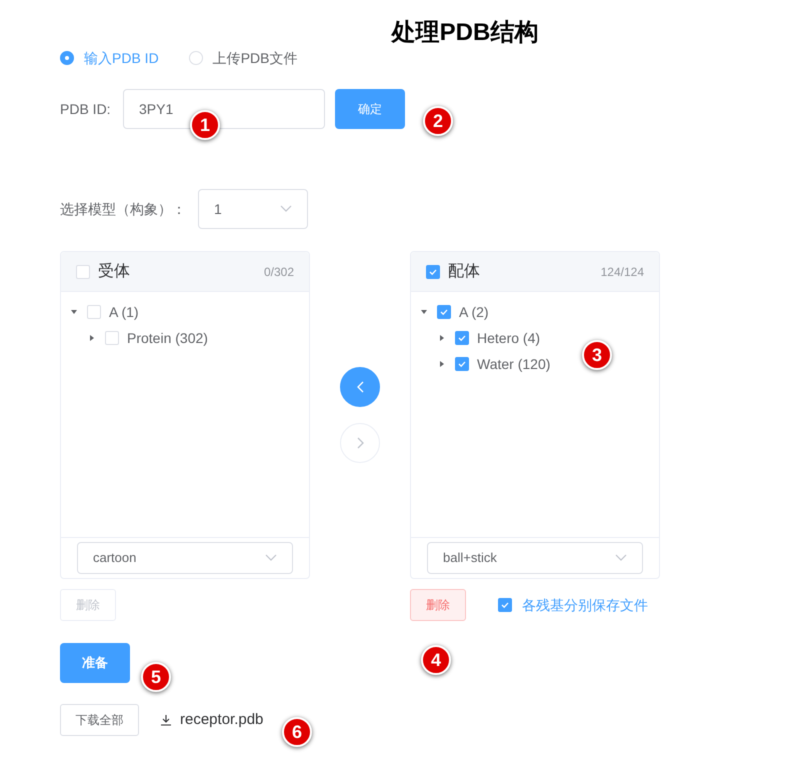 The height and width of the screenshot is (780, 800). I want to click on chevron-right-icon, so click(360, 443).